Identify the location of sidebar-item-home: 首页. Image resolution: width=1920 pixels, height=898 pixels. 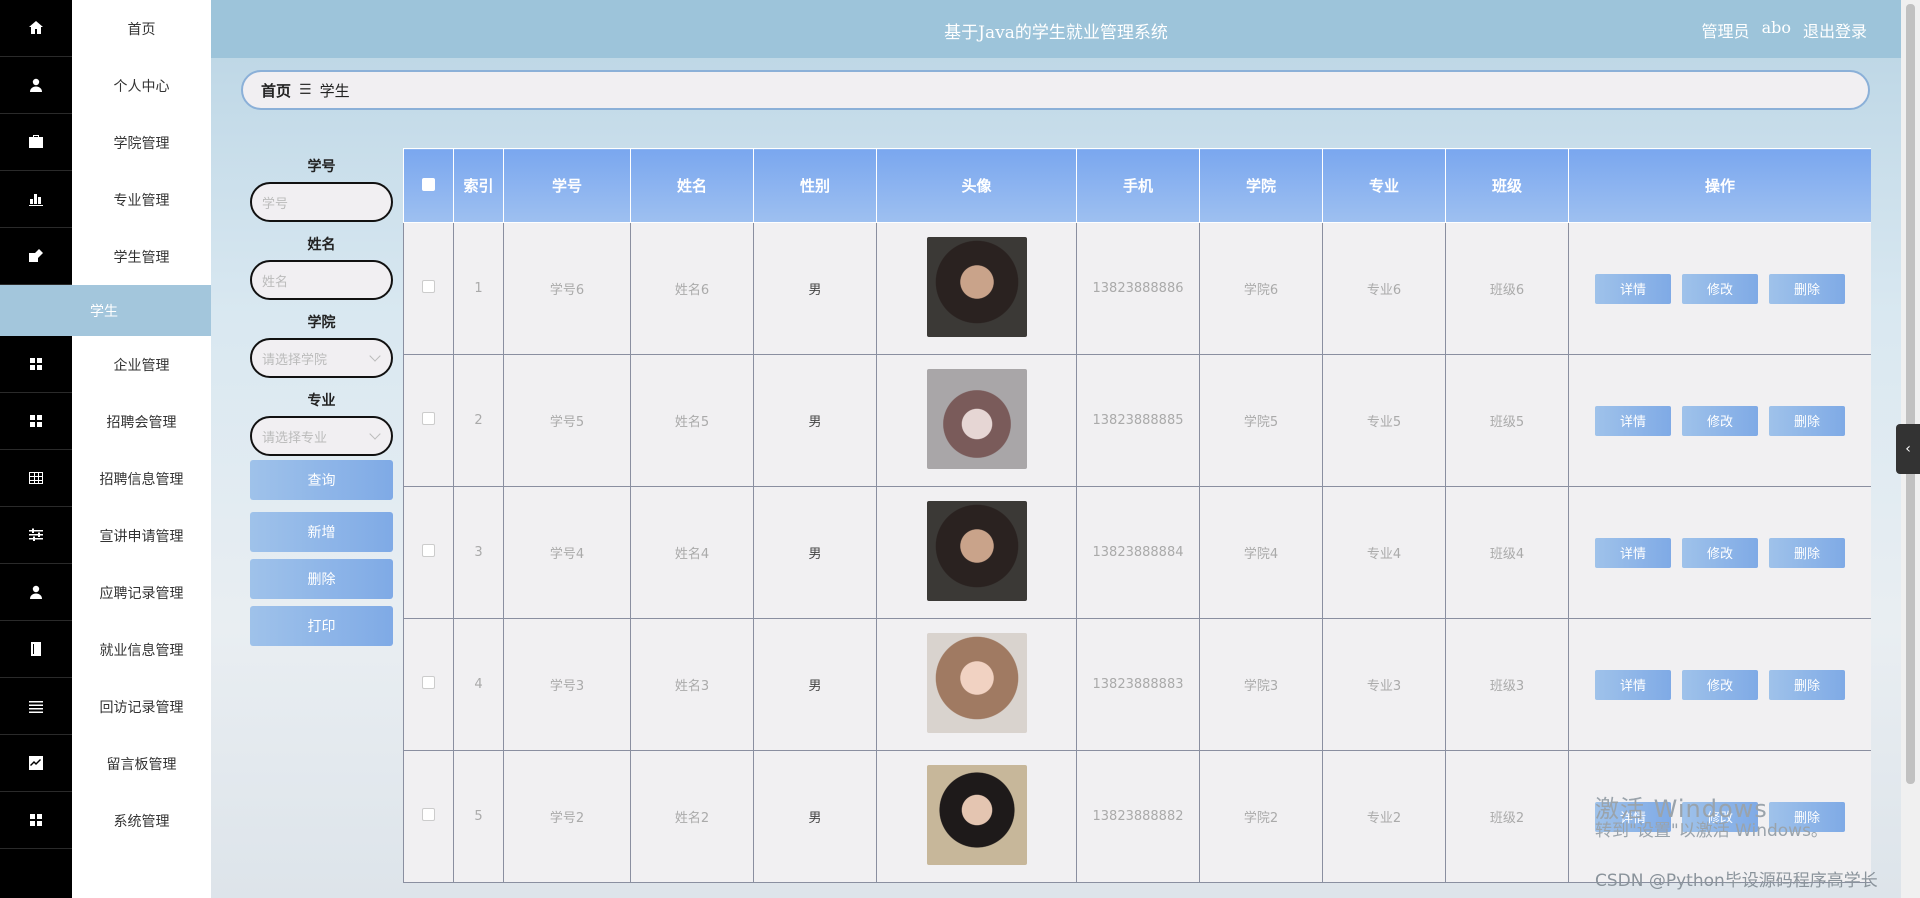
(141, 28).